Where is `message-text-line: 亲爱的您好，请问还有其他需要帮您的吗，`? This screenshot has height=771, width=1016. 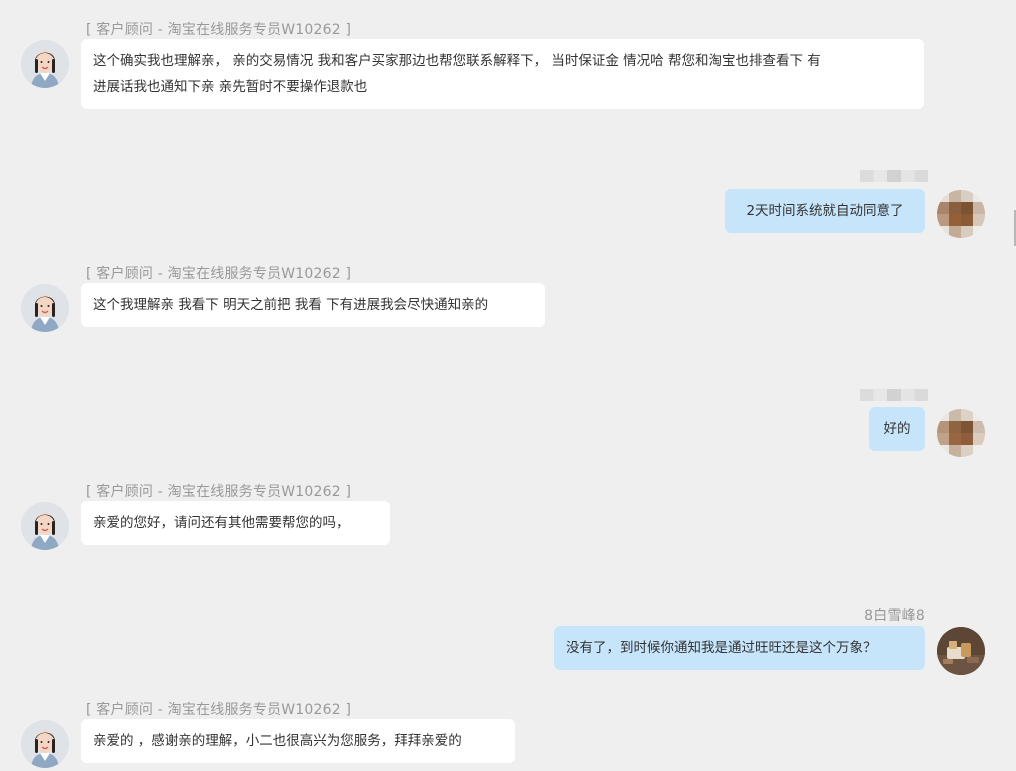 message-text-line: 亲爱的您好，请问还有其他需要帮您的吗， is located at coordinates (221, 523).